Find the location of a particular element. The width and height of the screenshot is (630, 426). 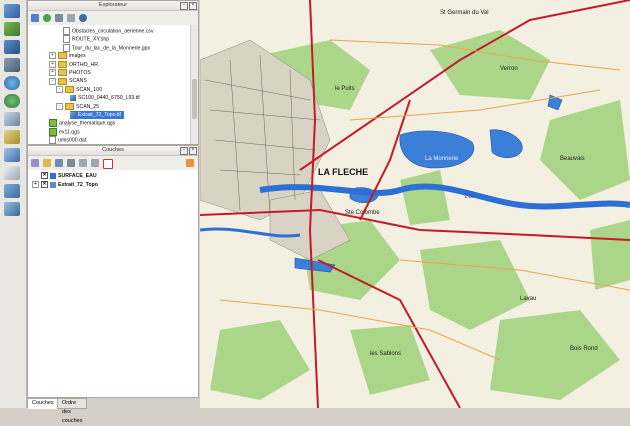

new-shapefile-icon is located at coordinates (12, 137).